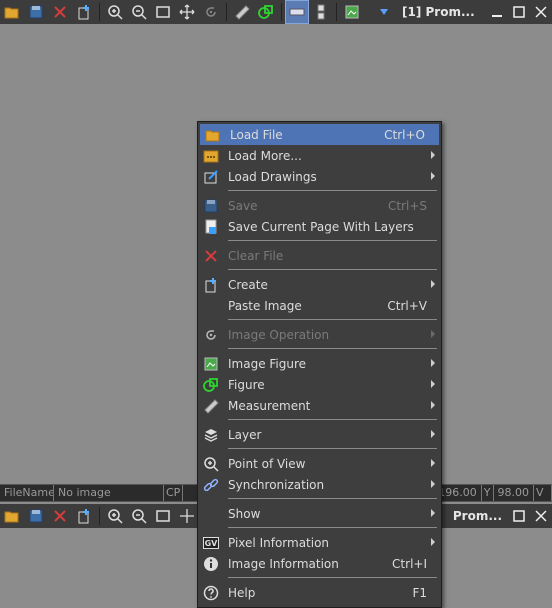  I want to click on filename-value: No image, so click(109, 493).